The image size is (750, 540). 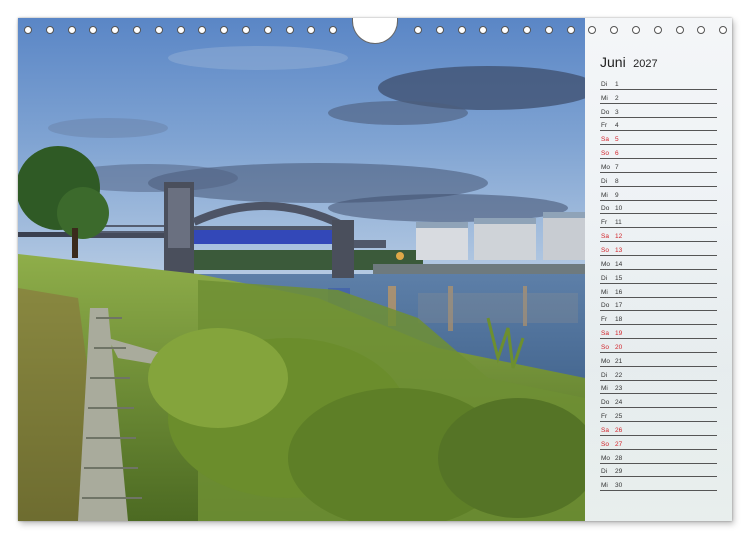 What do you see at coordinates (658, 152) in the screenshot?
I see `day-row: So 6` at bounding box center [658, 152].